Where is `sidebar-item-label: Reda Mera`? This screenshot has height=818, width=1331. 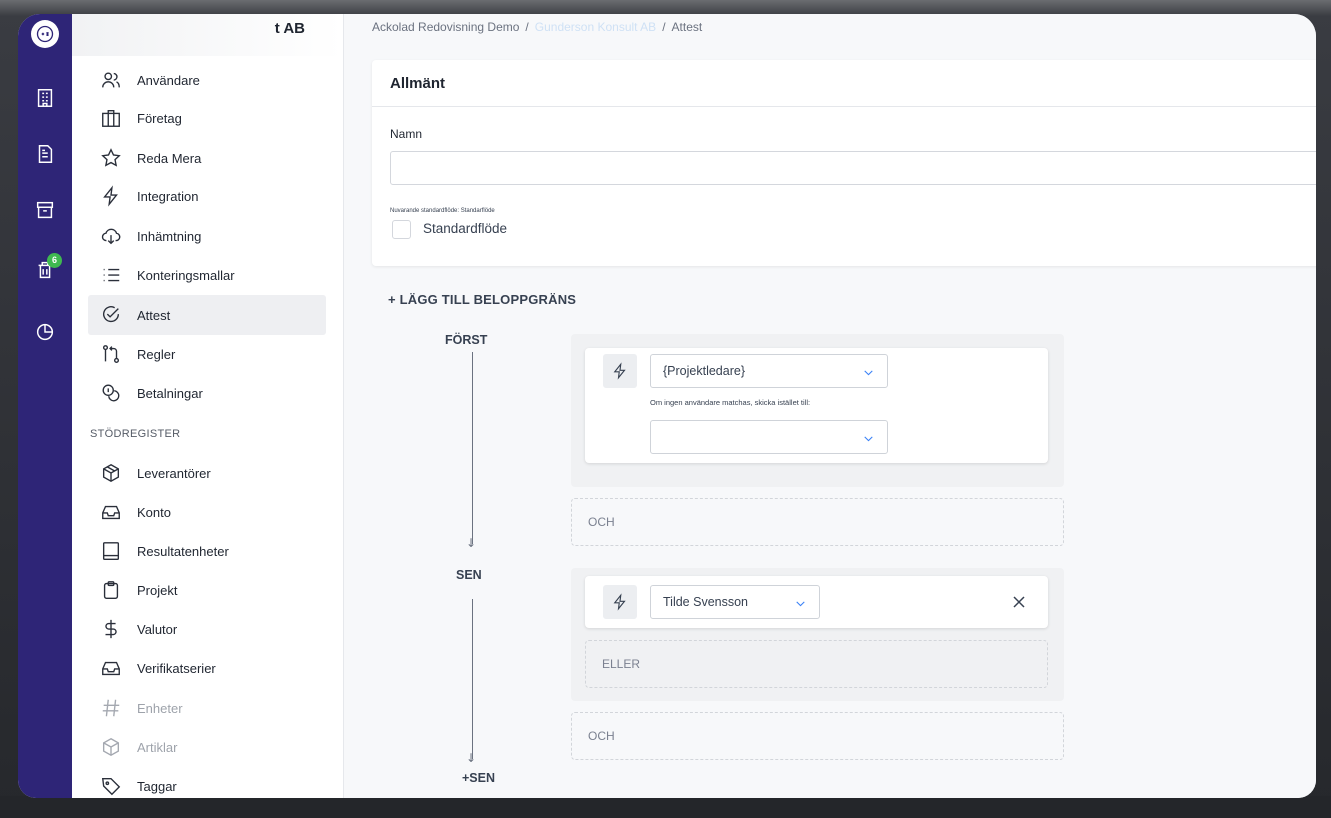 sidebar-item-label: Reda Mera is located at coordinates (169, 158).